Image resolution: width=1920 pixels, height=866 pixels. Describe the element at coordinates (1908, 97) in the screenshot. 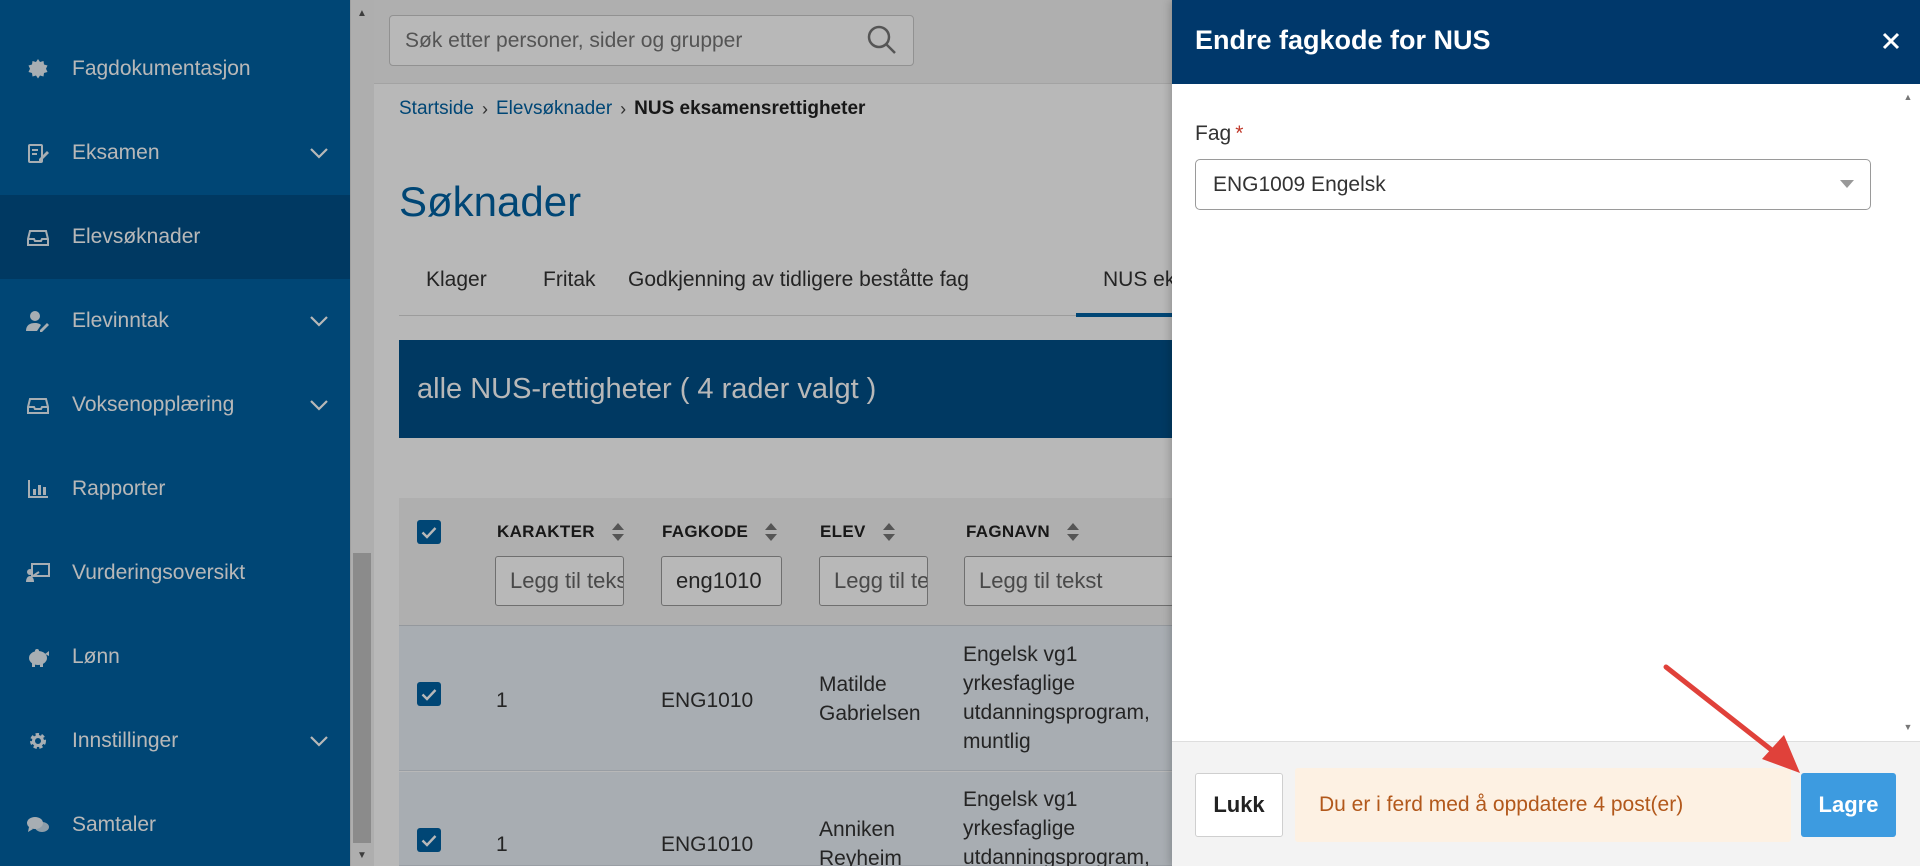

I see `scroll-up-arrow-icon: ▲` at that location.